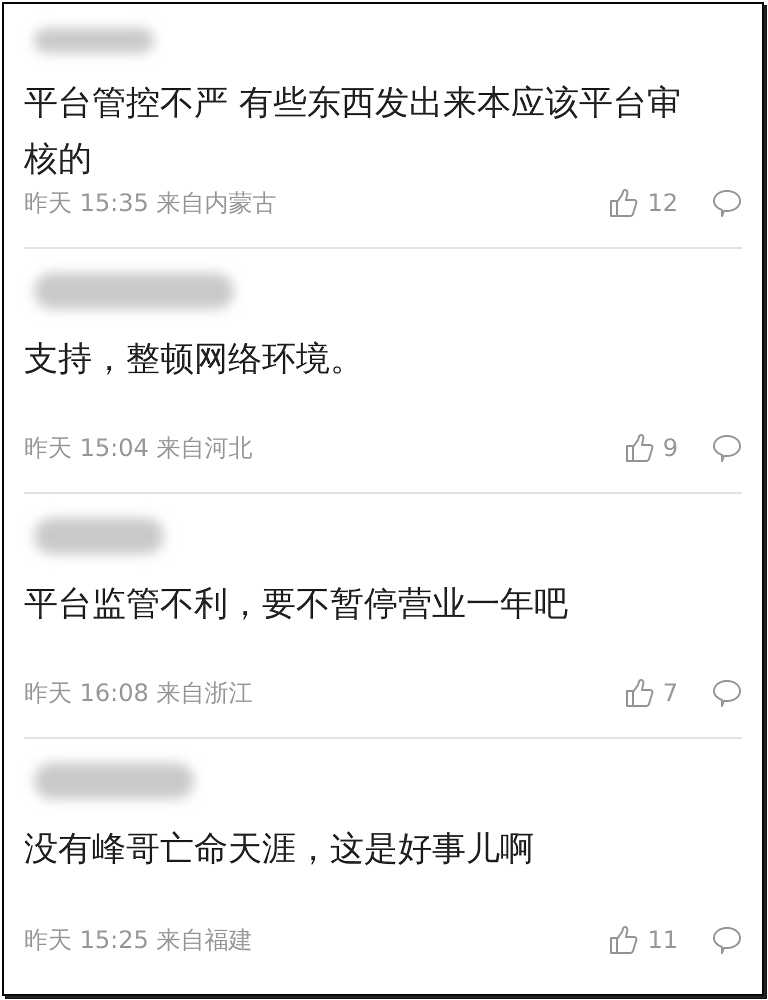 The height and width of the screenshot is (1000, 768). What do you see at coordinates (662, 203) in the screenshot?
I see `like-count: 12` at bounding box center [662, 203].